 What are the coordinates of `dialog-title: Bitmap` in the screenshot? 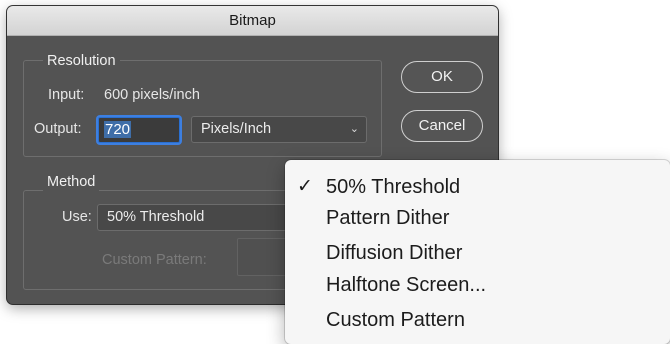 It's located at (252, 21).